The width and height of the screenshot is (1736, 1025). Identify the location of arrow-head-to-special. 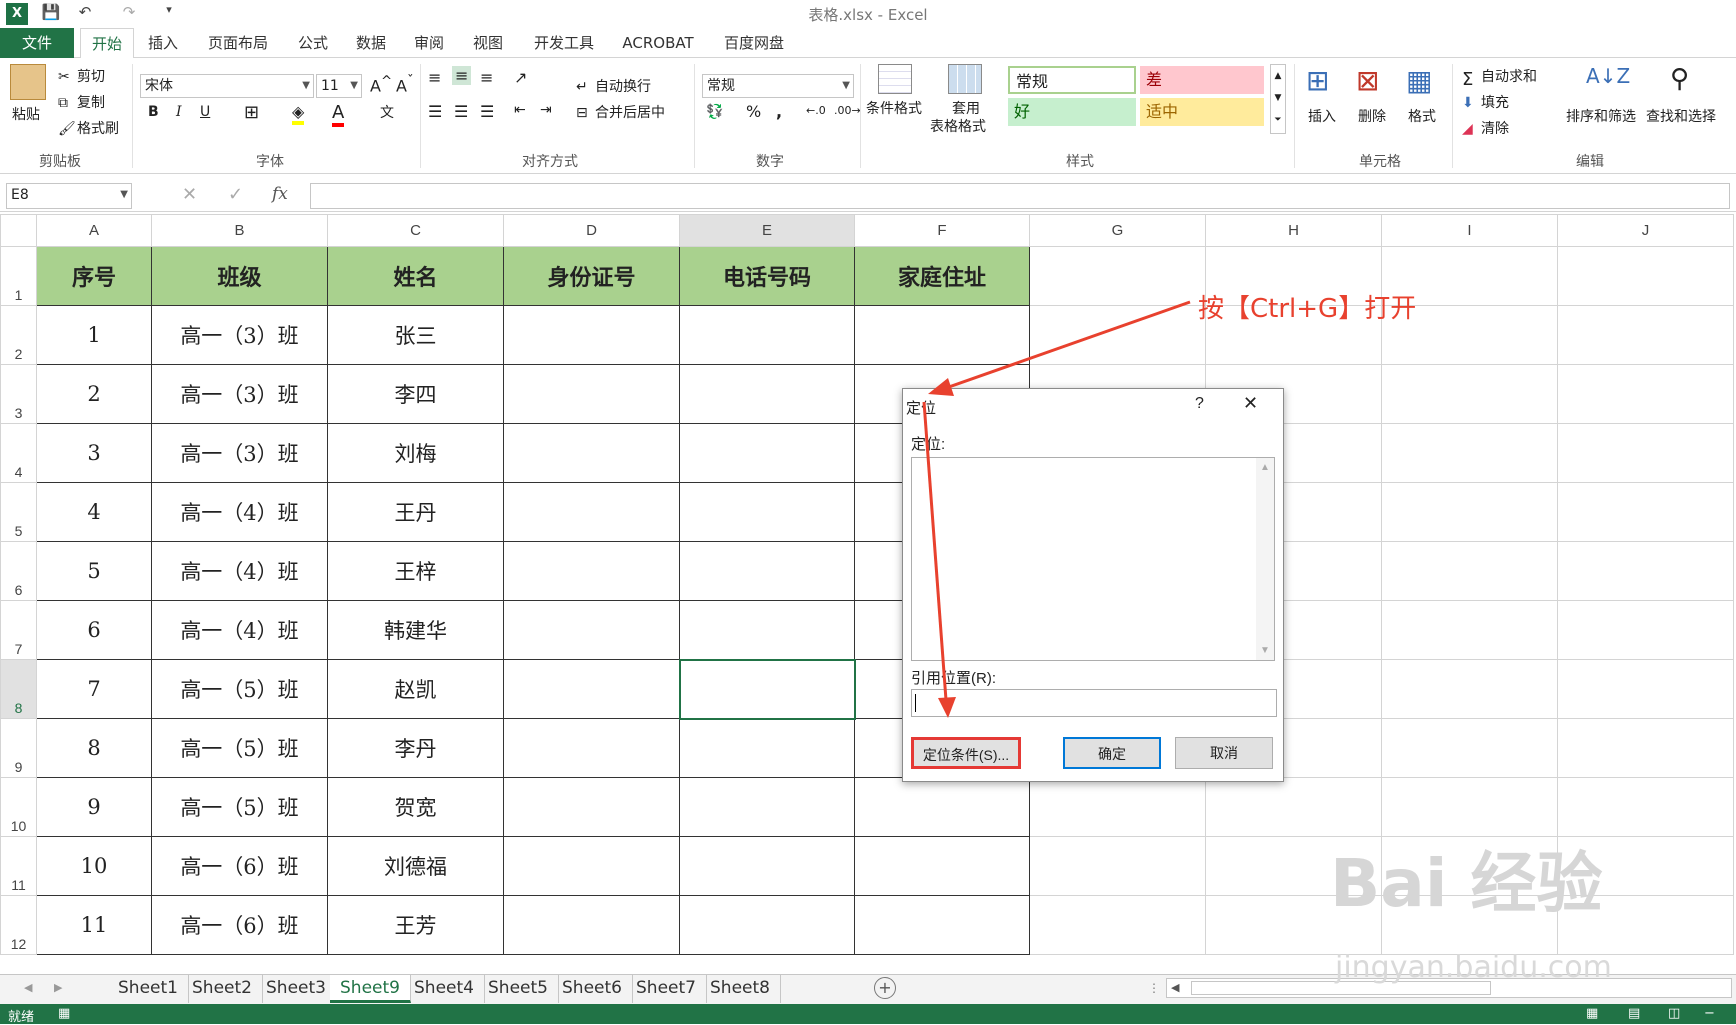
(947, 707).